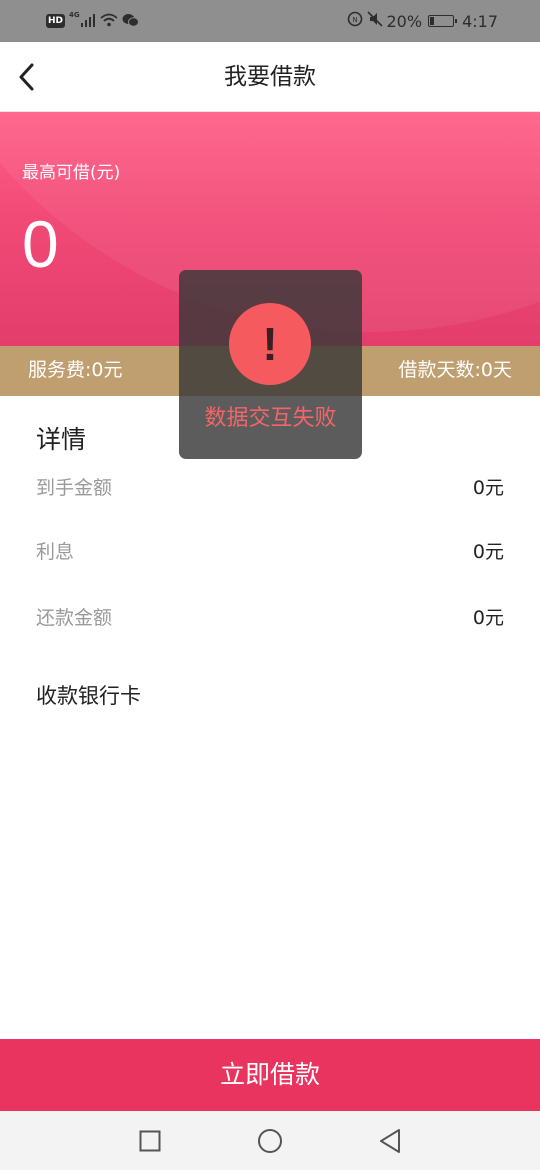  I want to click on wifi-icon, so click(109, 21).